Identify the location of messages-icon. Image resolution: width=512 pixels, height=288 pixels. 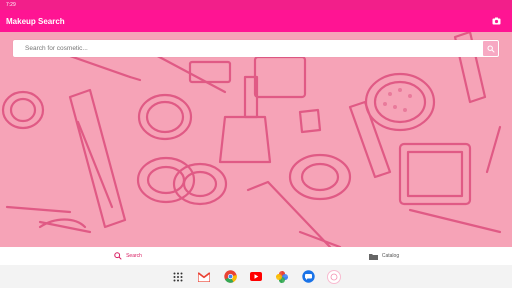
(308, 277).